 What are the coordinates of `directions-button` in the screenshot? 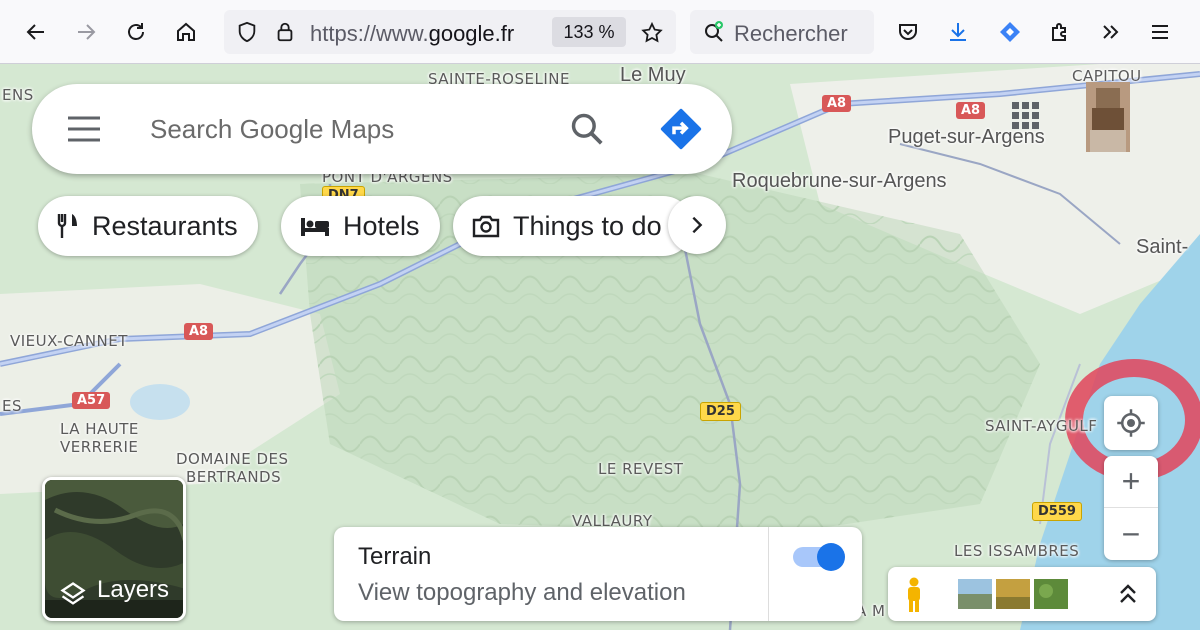 It's located at (681, 131).